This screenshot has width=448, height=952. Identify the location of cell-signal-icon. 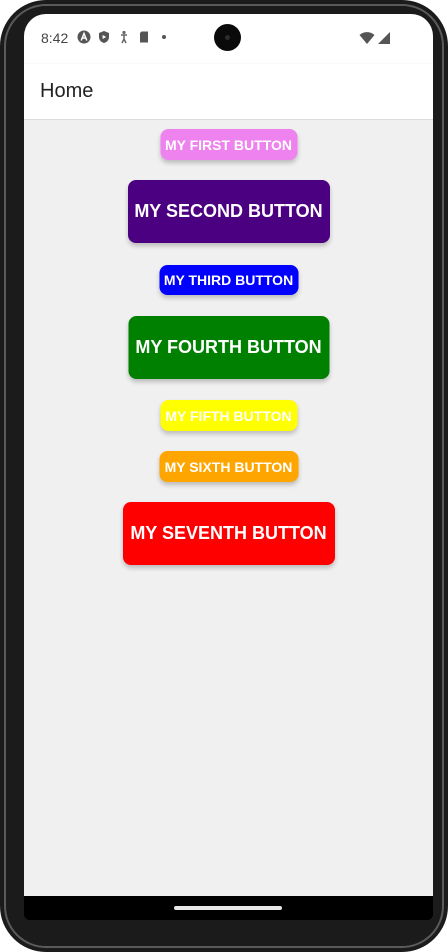
(384, 38).